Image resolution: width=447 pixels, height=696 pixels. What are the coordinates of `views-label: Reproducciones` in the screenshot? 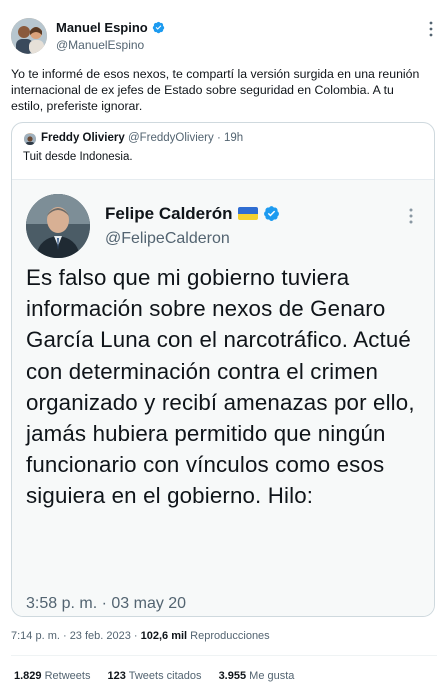 It's located at (228, 636).